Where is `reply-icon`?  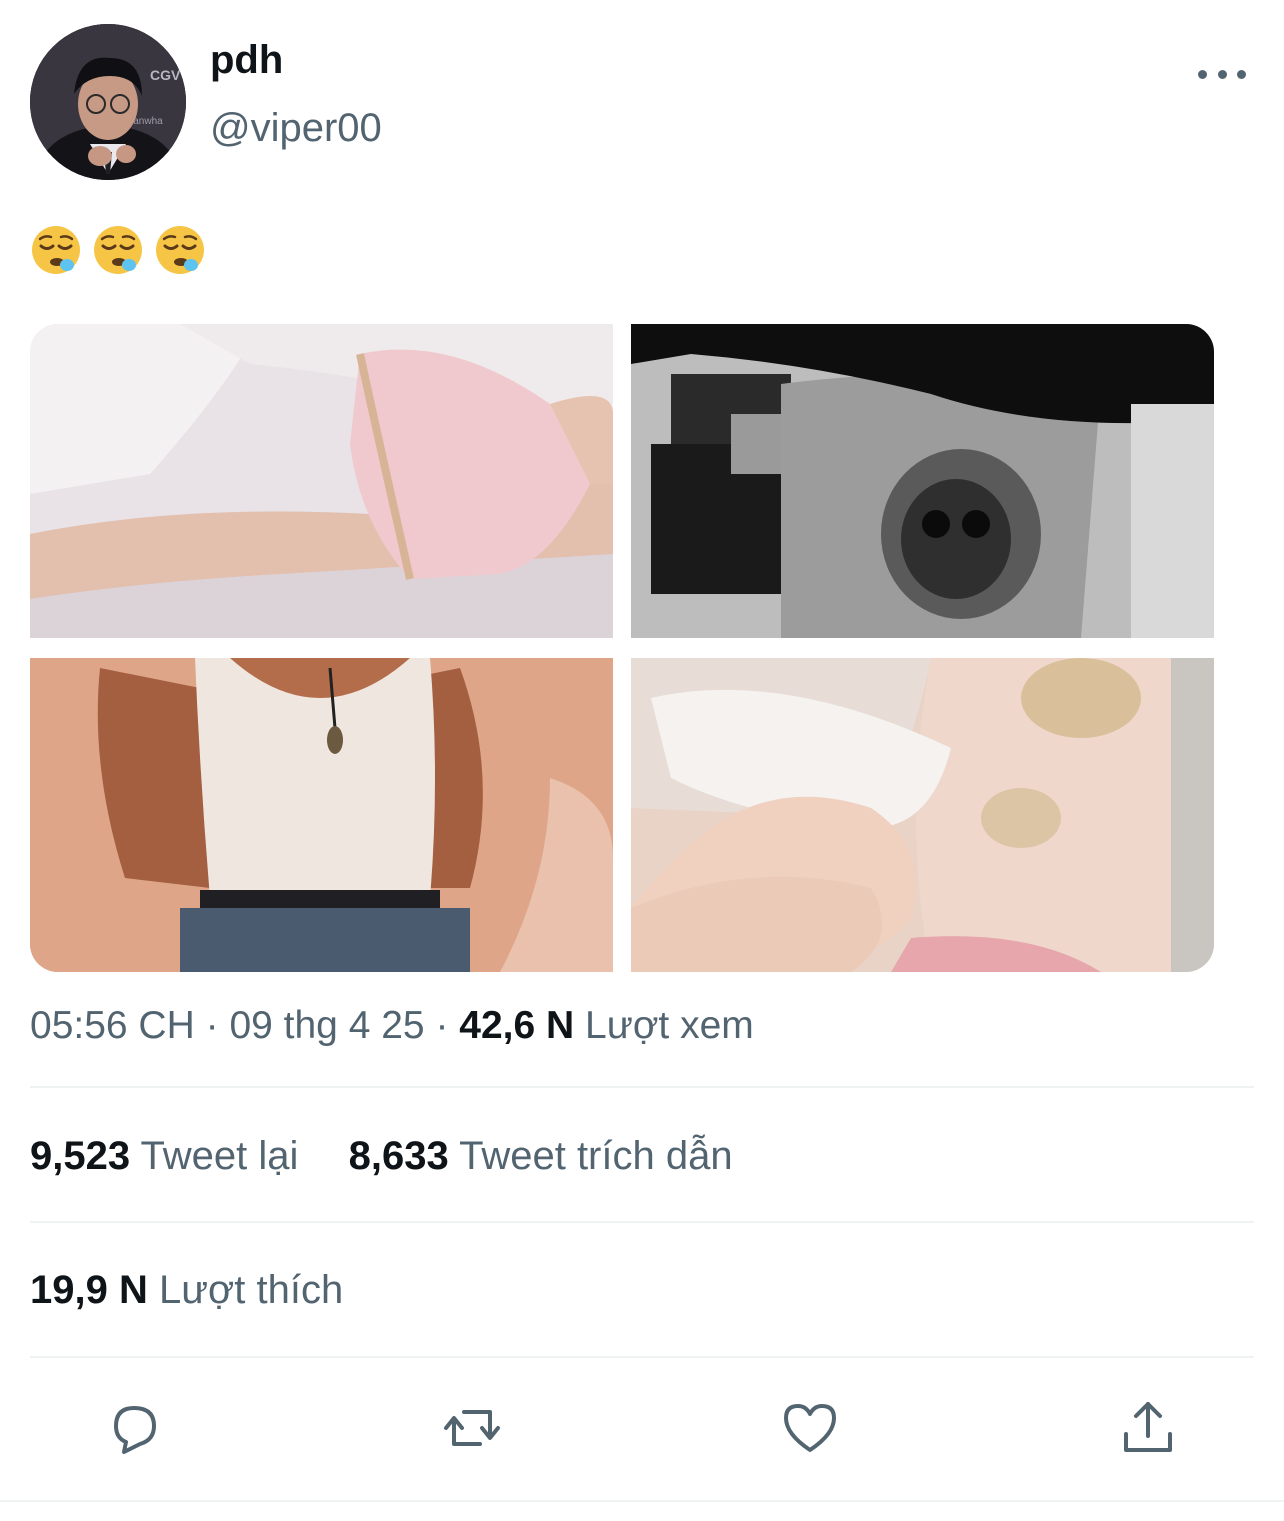
reply-icon is located at coordinates (134, 1428).